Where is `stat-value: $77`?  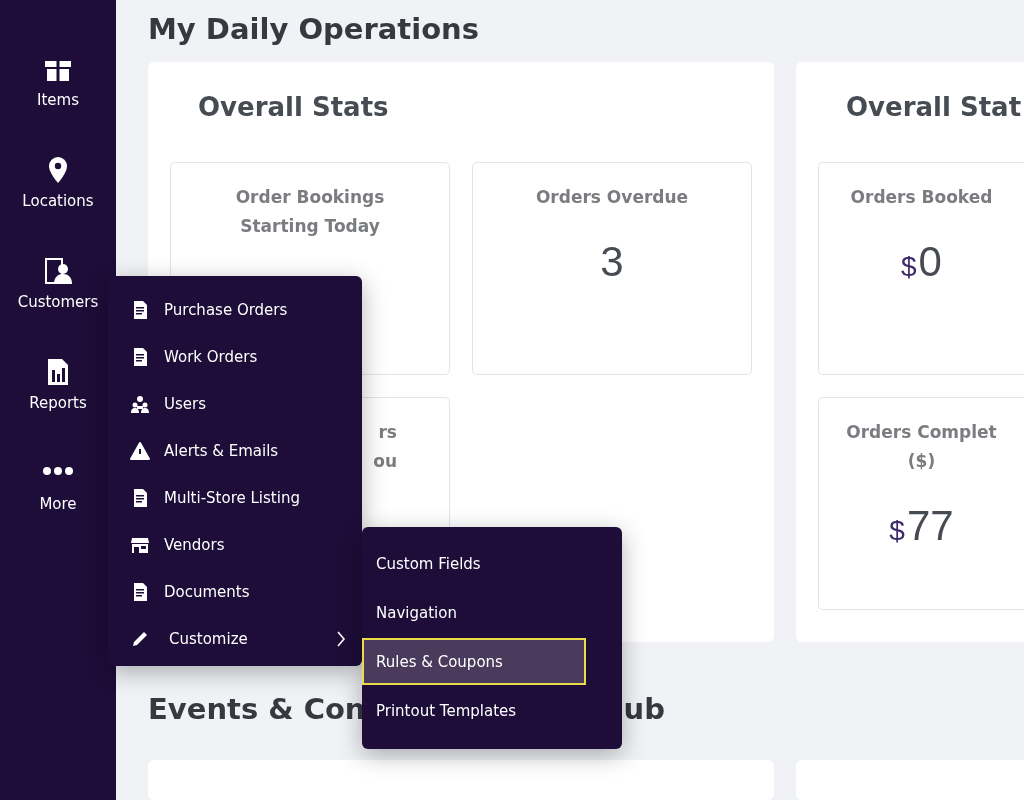
stat-value: $77 is located at coordinates (921, 526).